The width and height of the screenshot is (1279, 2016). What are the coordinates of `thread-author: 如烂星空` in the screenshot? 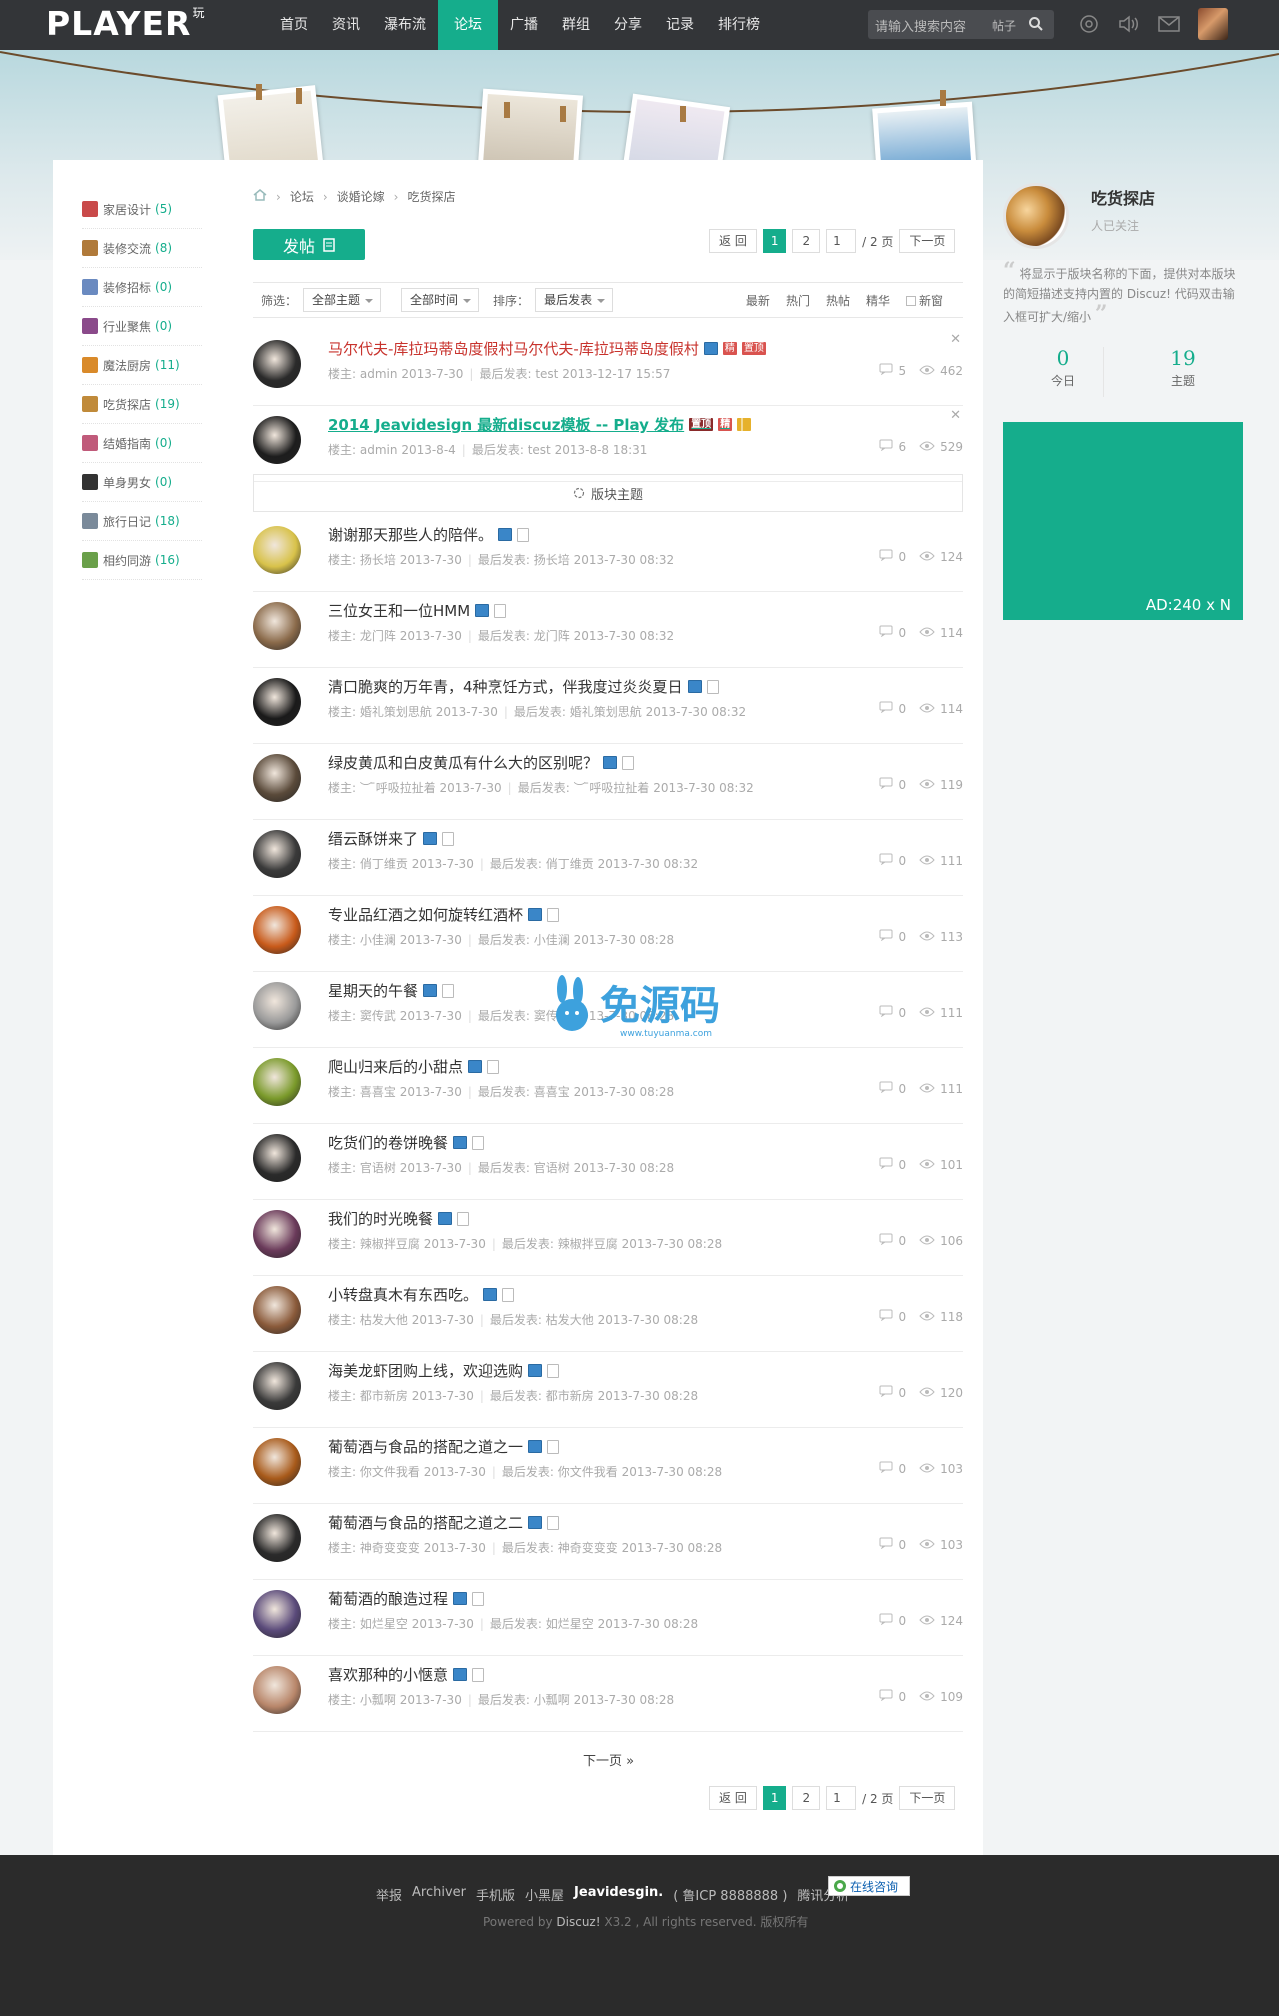 It's located at (384, 1624).